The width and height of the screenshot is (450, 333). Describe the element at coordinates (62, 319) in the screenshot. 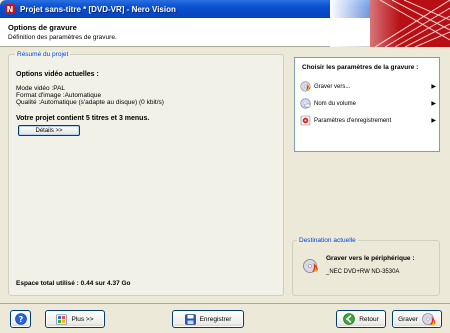

I see `more-options-icon` at that location.